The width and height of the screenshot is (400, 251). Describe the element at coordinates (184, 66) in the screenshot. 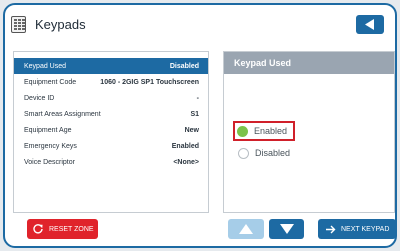

I see `property-value: Disabled` at that location.